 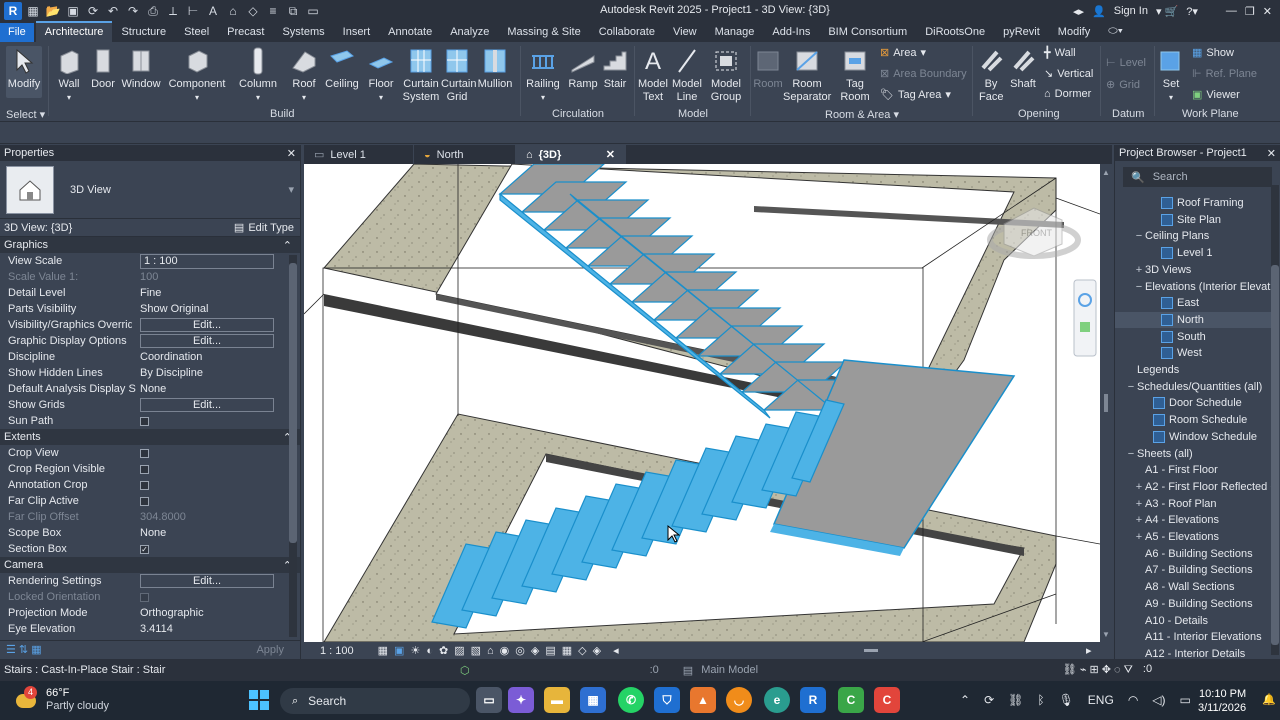 What do you see at coordinates (1197, 554) in the screenshot?
I see `browser-item: A6 - Building Sections` at bounding box center [1197, 554].